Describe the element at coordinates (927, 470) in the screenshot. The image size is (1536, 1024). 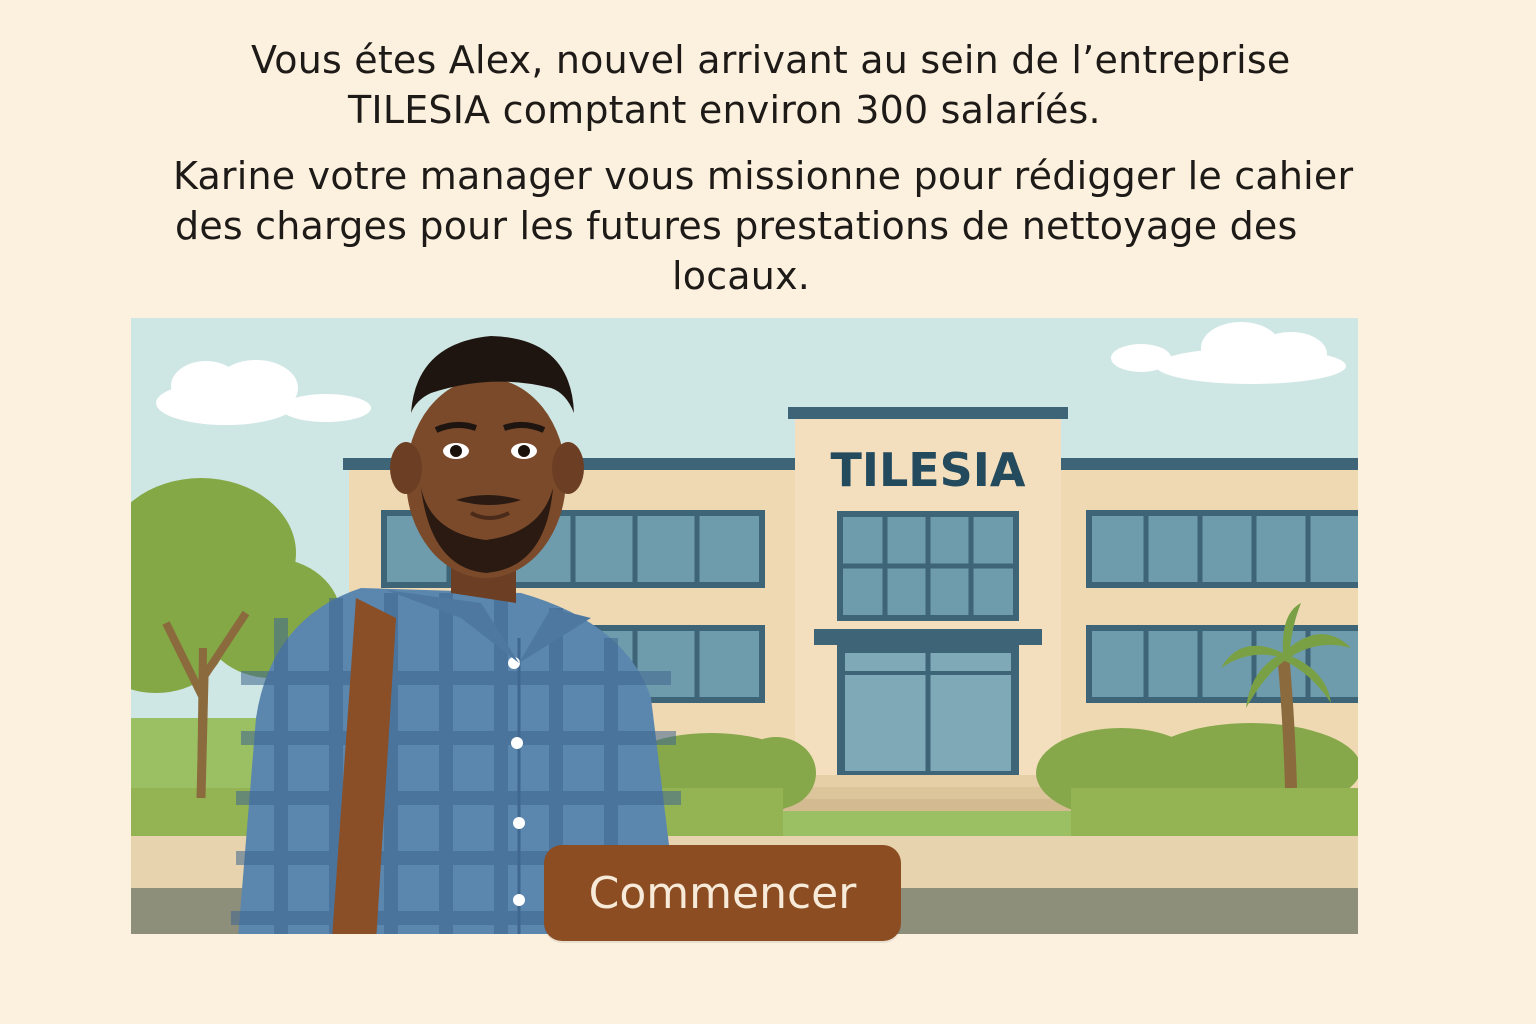
I see `building-sign: TILESIA` at that location.